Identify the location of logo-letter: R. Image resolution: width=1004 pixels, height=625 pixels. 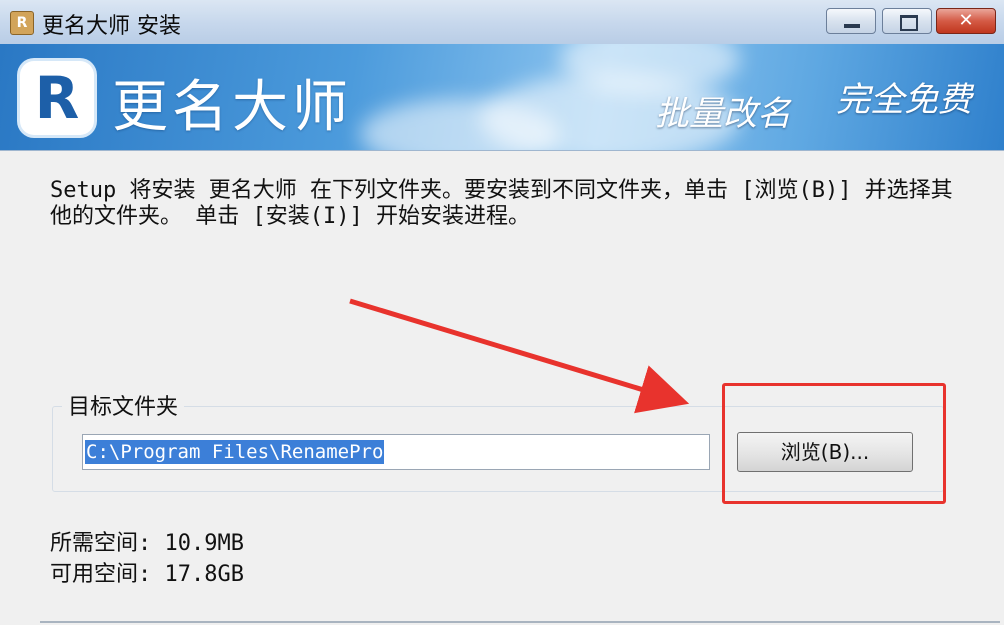
(57, 98).